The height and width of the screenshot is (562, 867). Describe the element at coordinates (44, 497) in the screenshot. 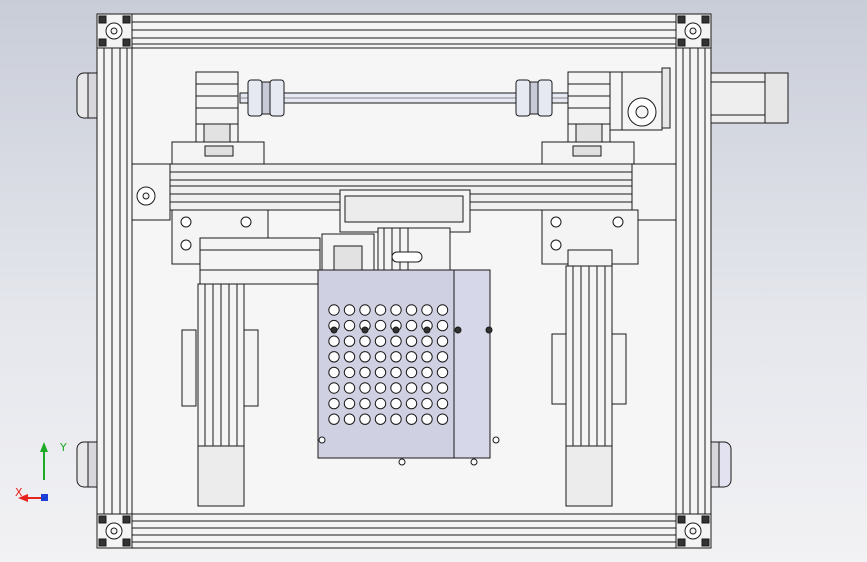

I see `z-axis-icon` at that location.